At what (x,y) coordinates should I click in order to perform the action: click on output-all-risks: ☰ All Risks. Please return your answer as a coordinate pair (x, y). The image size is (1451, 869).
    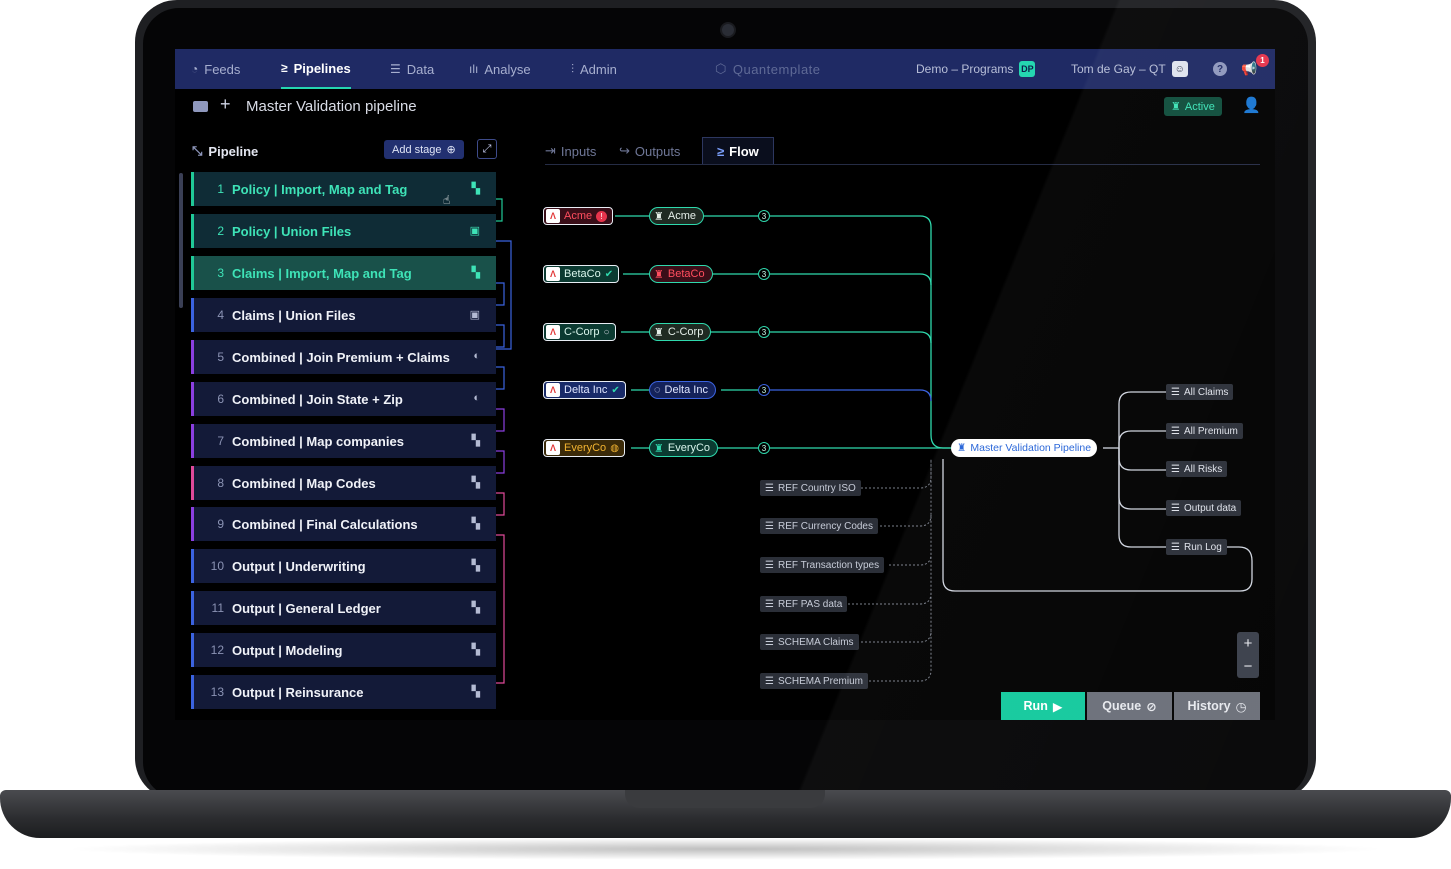
    Looking at the image, I should click on (1197, 469).